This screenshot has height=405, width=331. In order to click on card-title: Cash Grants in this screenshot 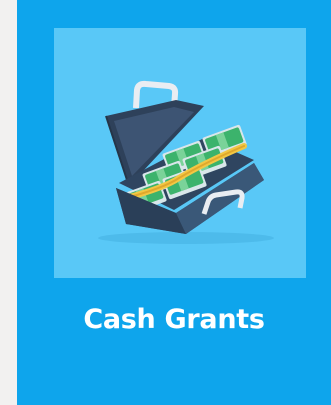, I will do `click(174, 319)`.